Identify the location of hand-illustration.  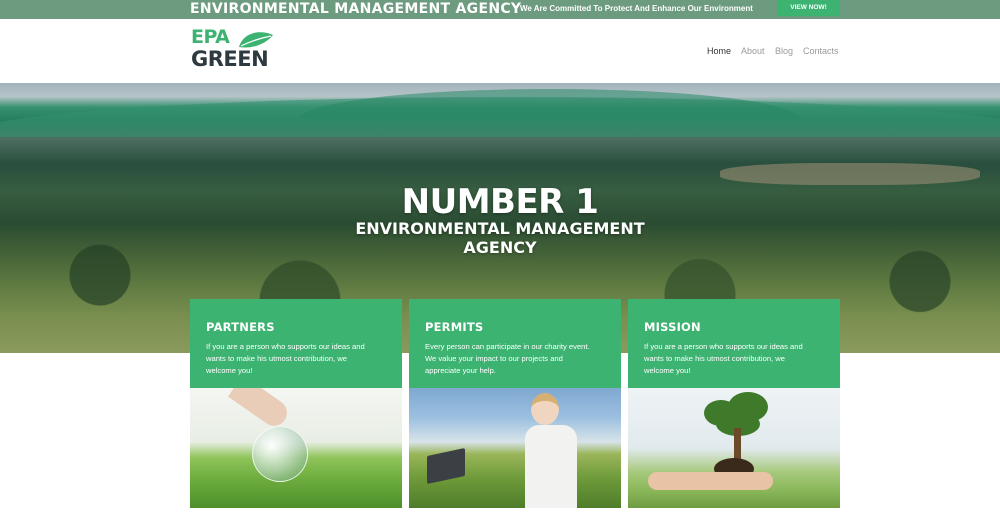
(710, 481).